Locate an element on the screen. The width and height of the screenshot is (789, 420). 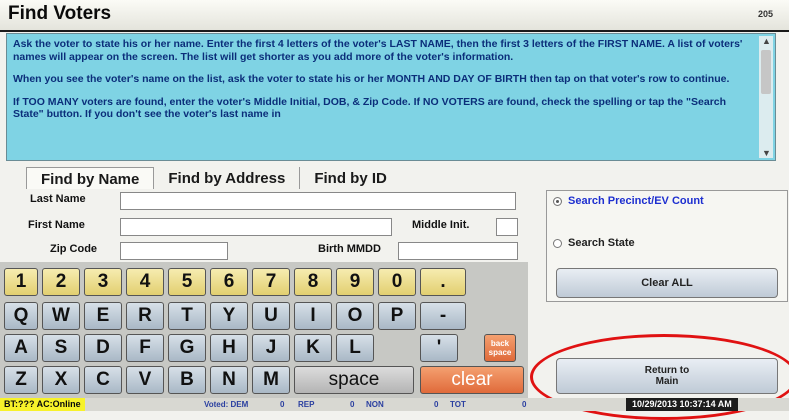
key-j: J is located at coordinates (271, 348).